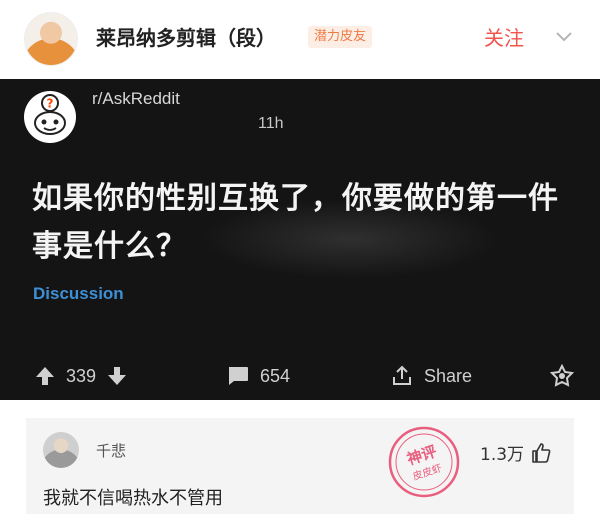  Describe the element at coordinates (271, 123) in the screenshot. I see `post-time: 11h` at that location.